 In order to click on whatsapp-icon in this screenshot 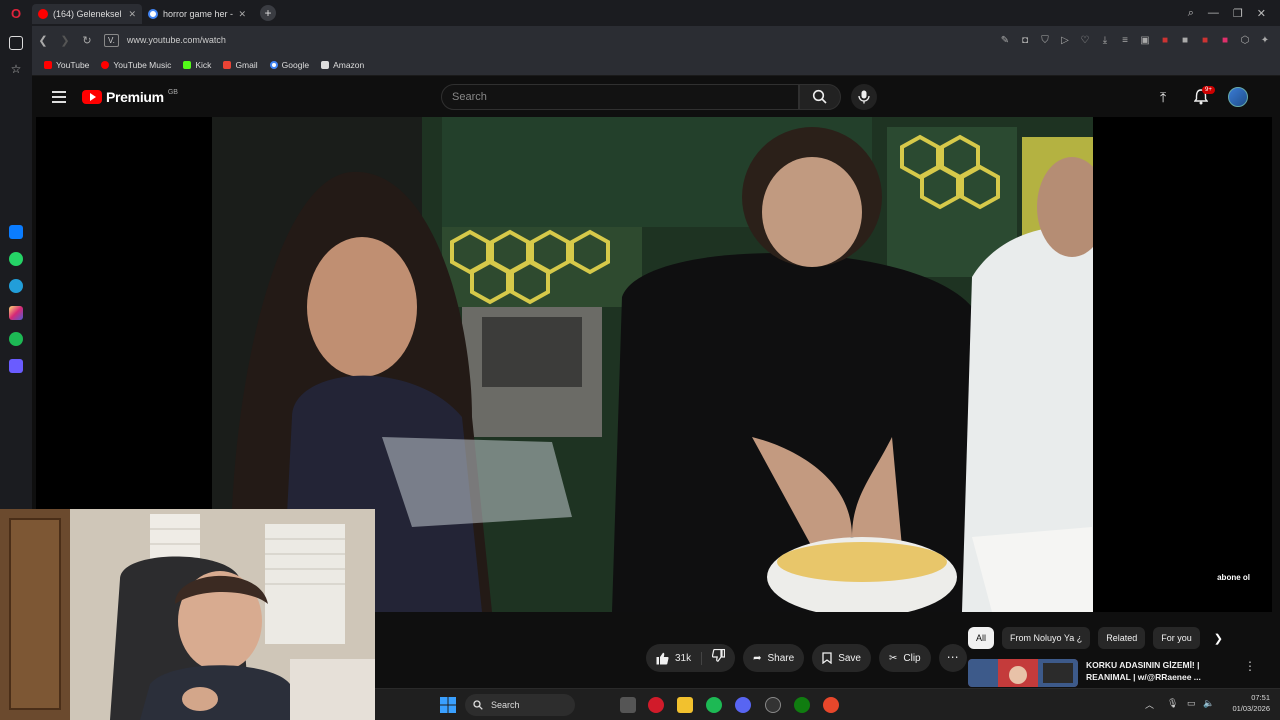, I will do `click(16, 259)`.